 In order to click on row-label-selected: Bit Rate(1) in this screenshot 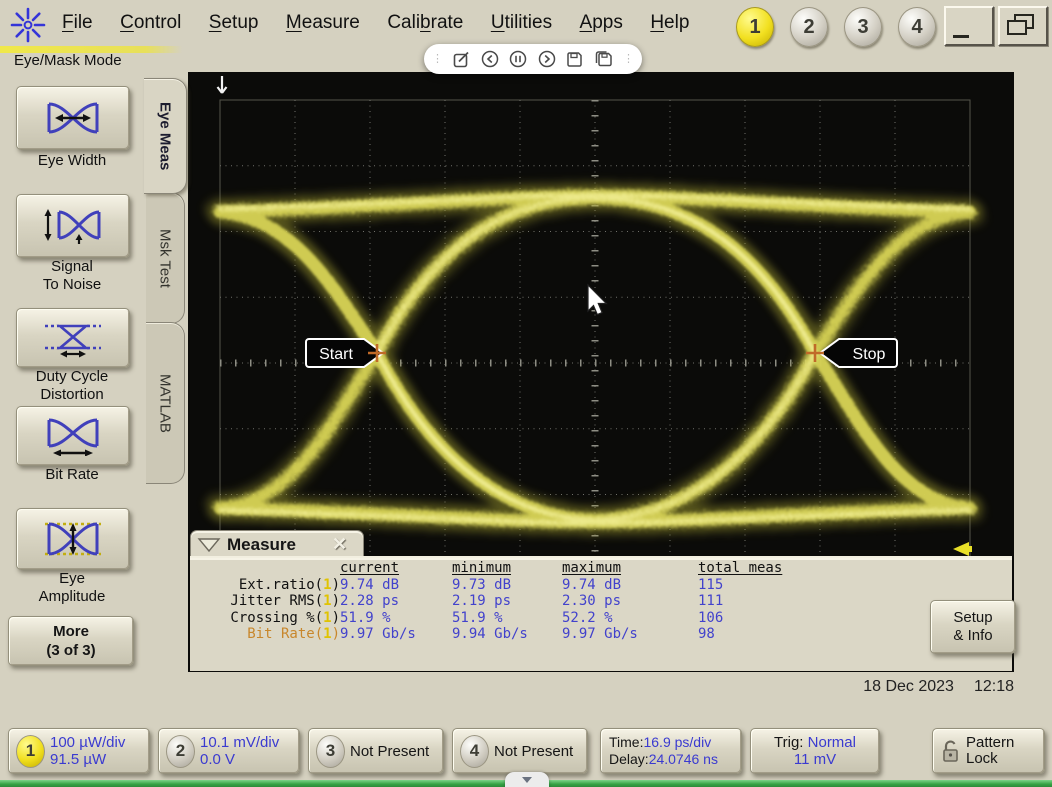, I will do `click(293, 634)`.